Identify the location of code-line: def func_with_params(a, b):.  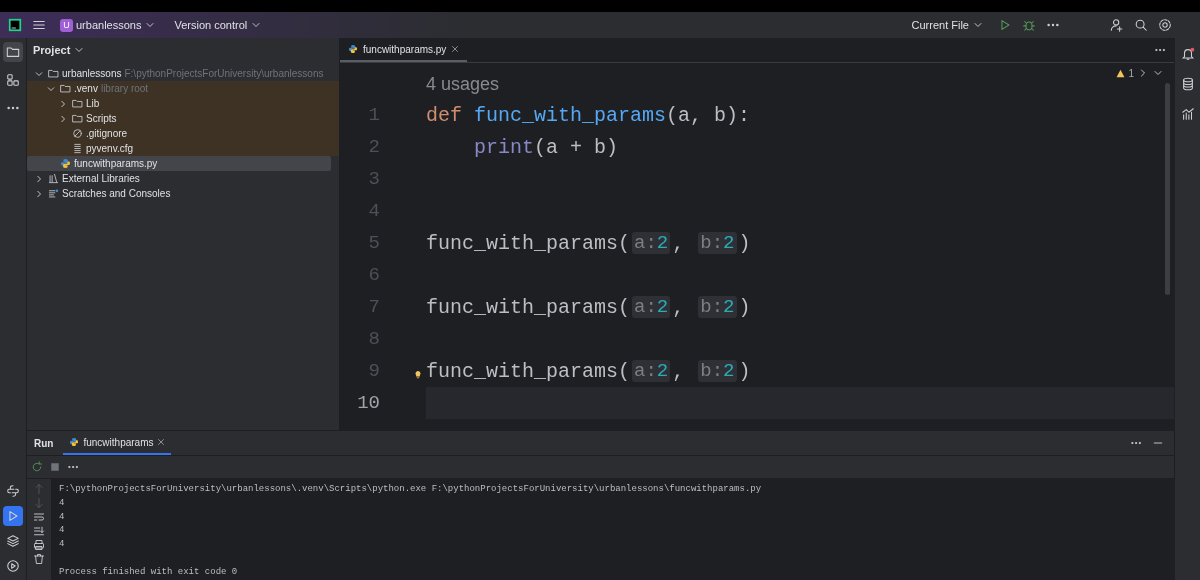
(588, 115).